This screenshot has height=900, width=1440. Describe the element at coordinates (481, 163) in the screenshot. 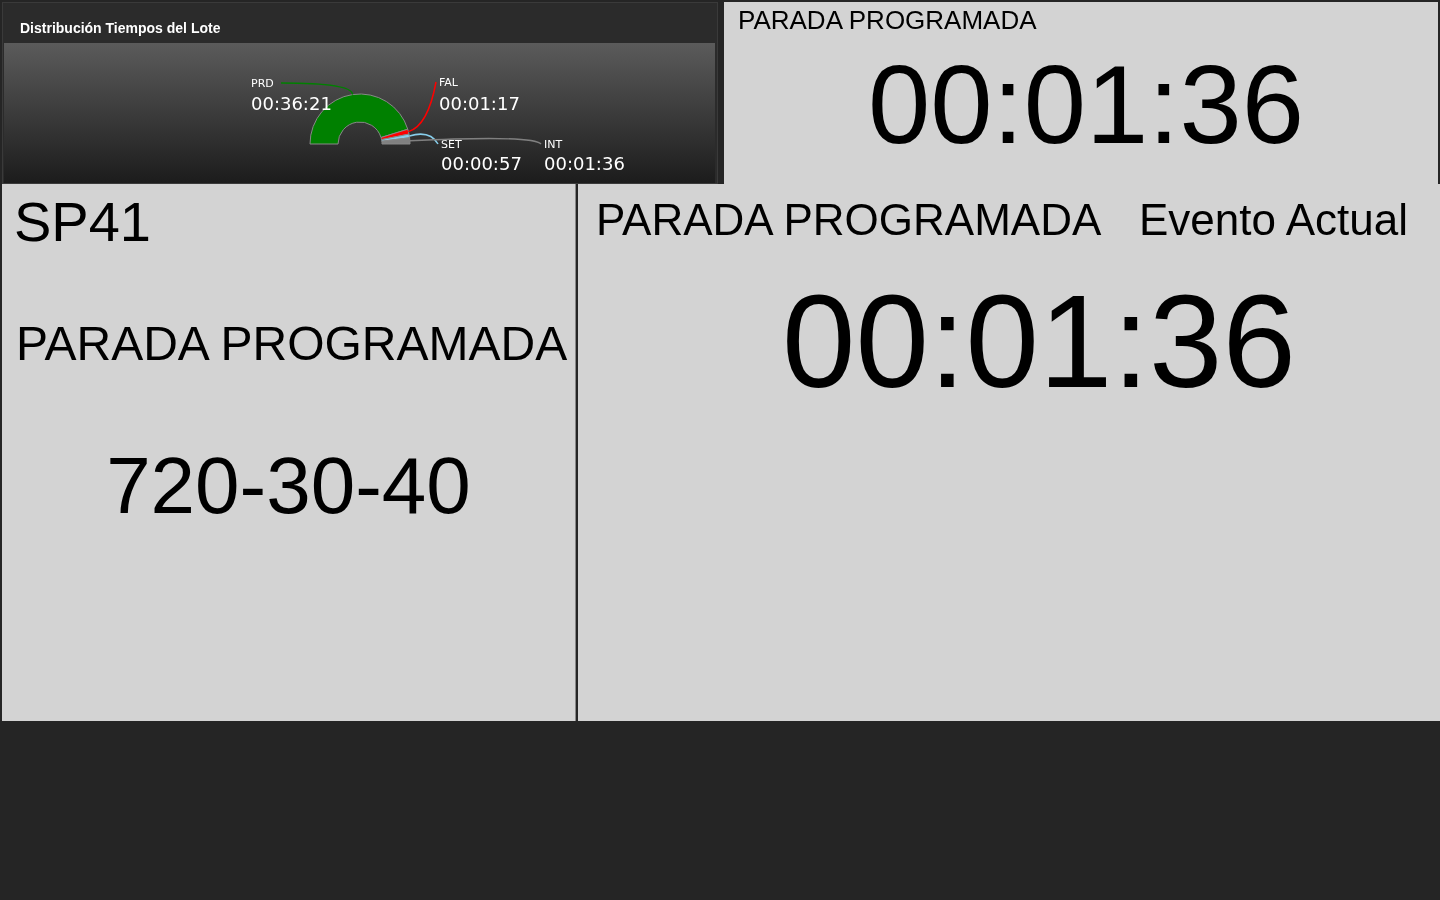

I see `slice-value: 00:00:57` at that location.